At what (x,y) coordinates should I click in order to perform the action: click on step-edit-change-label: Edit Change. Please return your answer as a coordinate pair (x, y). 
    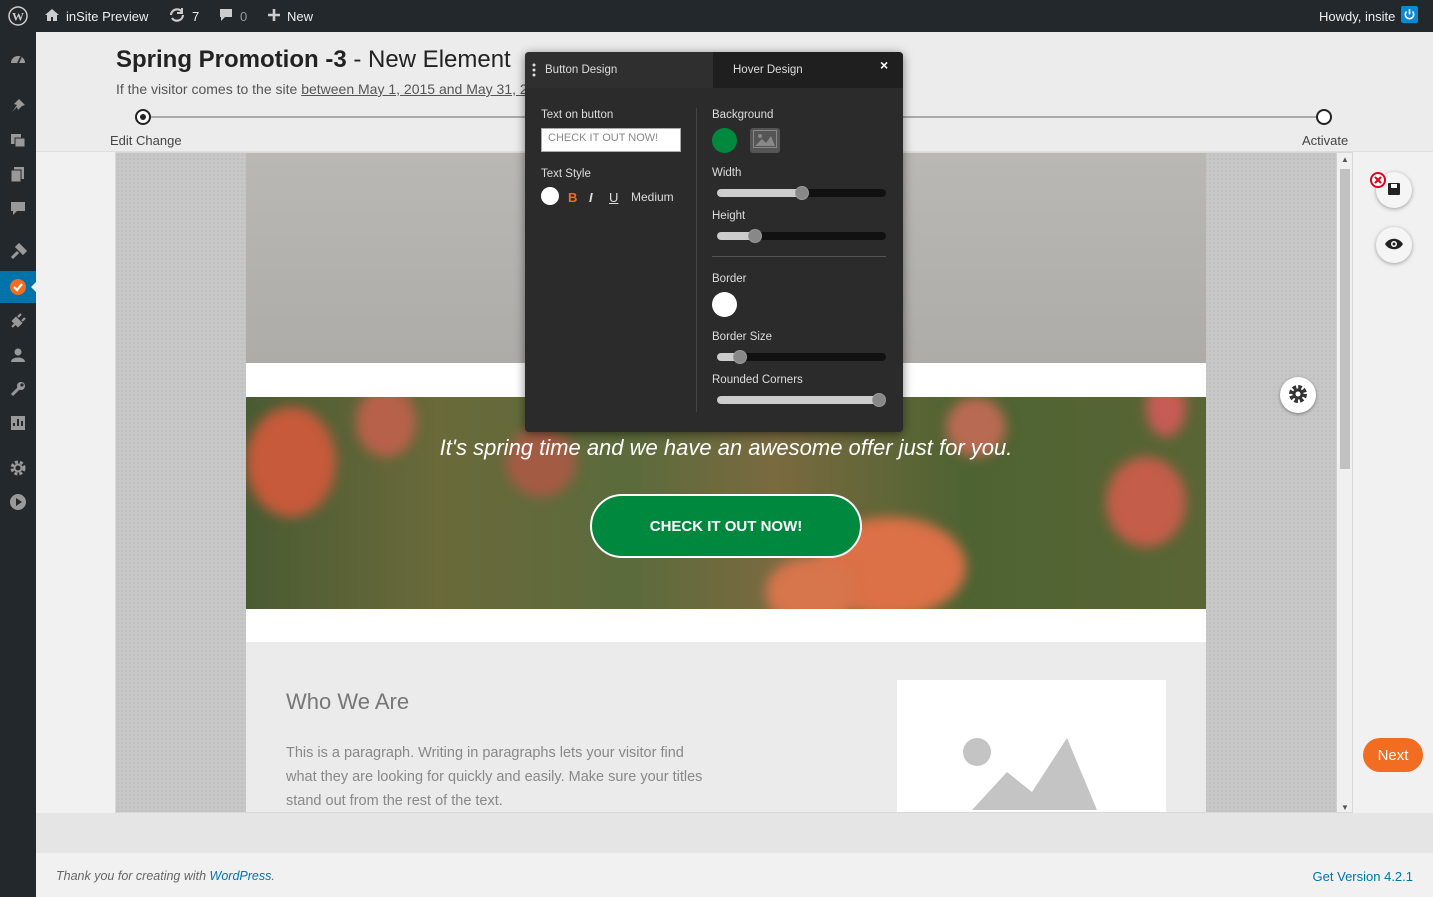
    Looking at the image, I should click on (146, 140).